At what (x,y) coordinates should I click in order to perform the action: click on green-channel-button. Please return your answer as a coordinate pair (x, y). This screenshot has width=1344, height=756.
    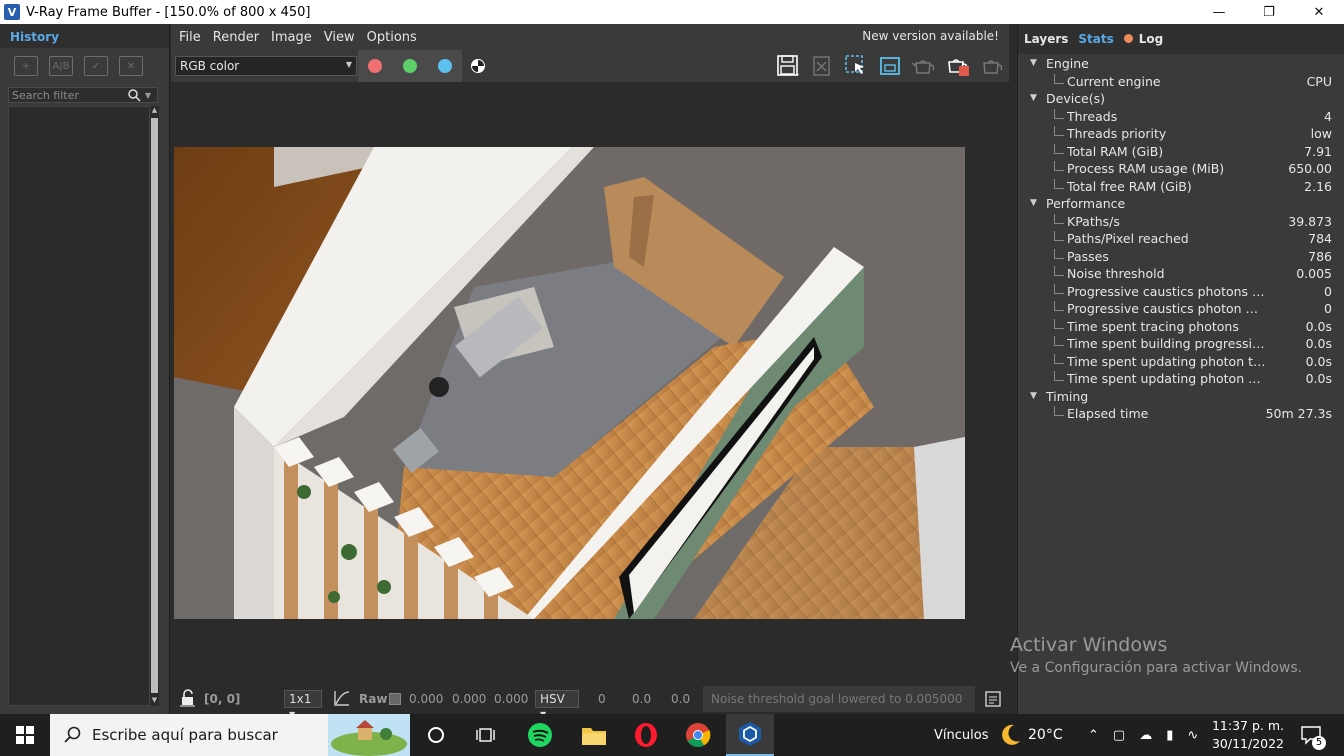
    Looking at the image, I should click on (409, 66).